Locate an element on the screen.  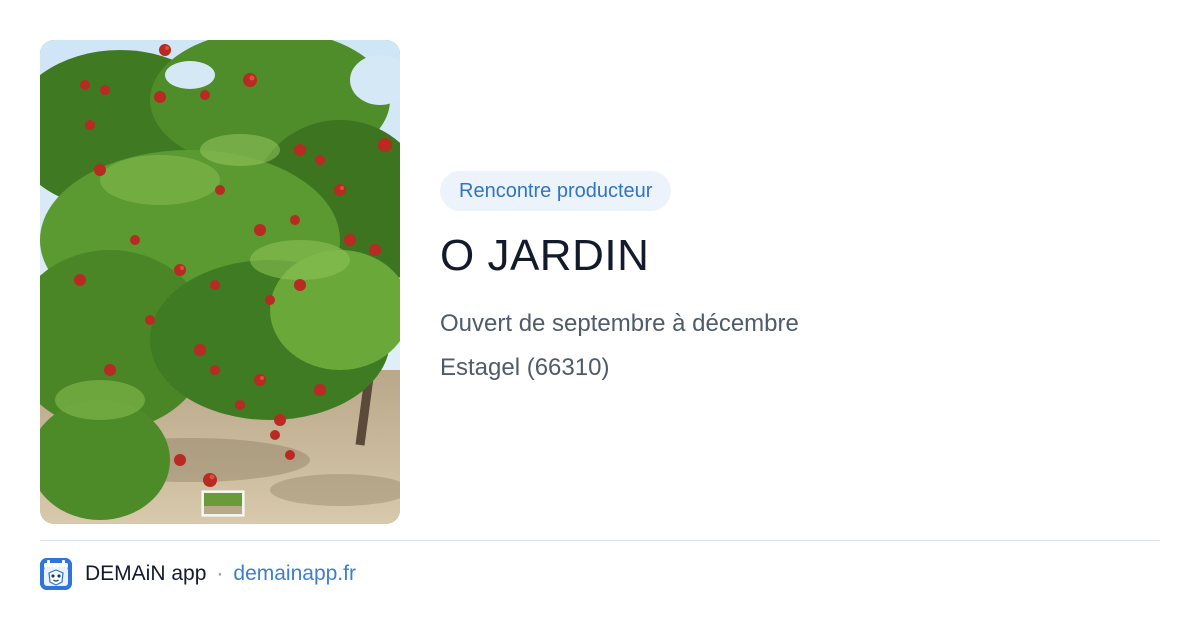
footer: DEMAiN app · demainapp.fr is located at coordinates (198, 574).